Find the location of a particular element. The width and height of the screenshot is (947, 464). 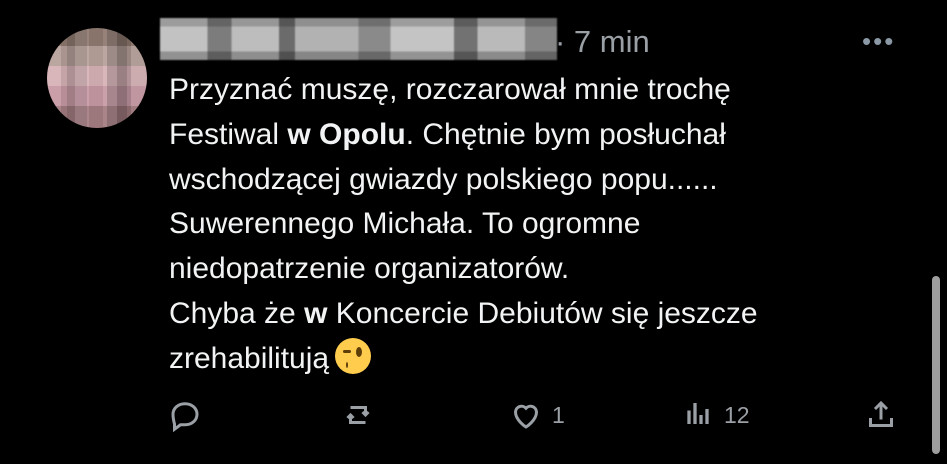

post-actions: 1 12 is located at coordinates (473, 415).